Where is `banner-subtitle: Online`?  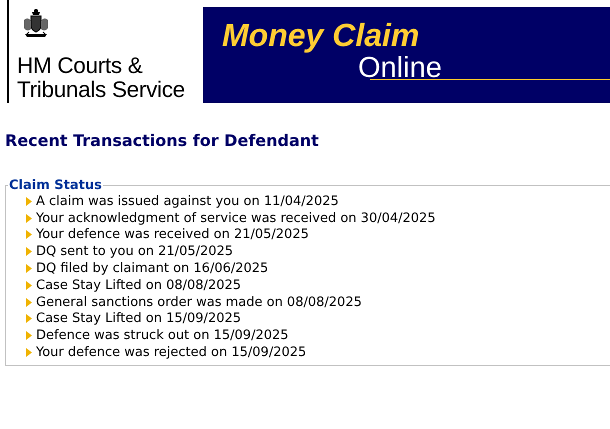 banner-subtitle: Online is located at coordinates (400, 68).